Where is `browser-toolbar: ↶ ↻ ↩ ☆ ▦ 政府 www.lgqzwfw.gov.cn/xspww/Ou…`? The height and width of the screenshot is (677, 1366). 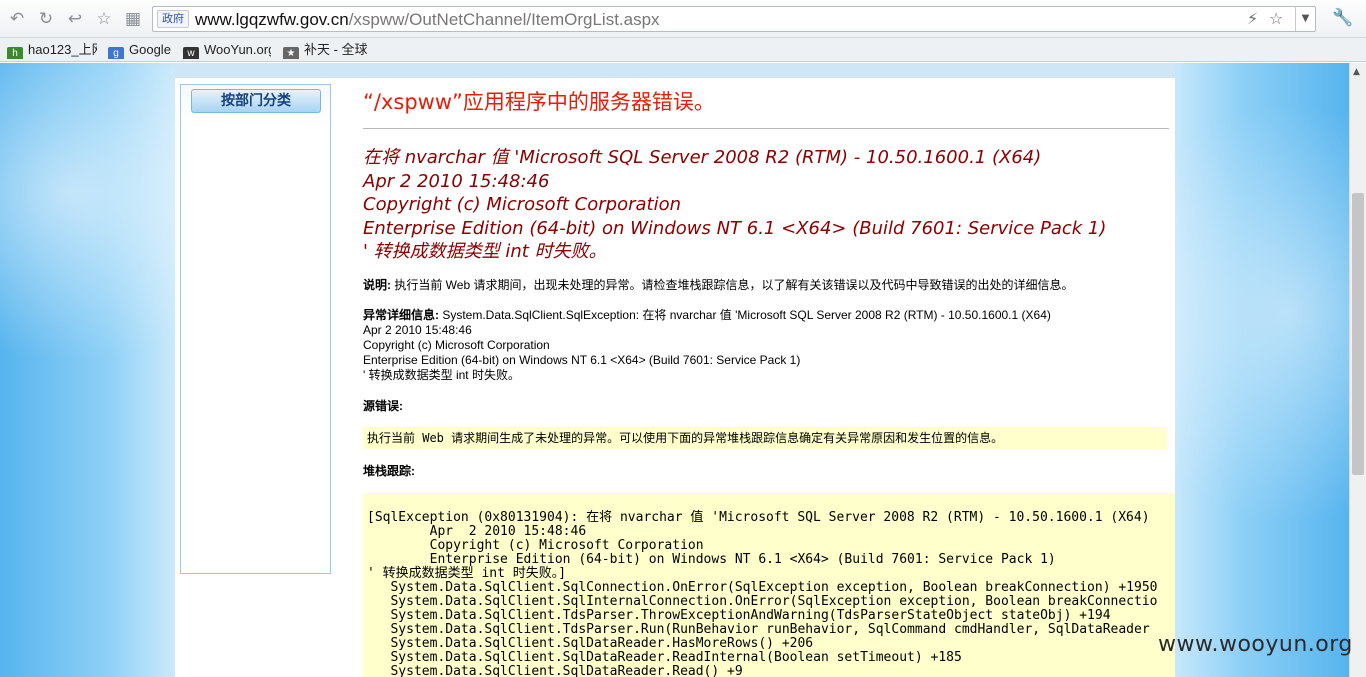
browser-toolbar: ↶ ↻ ↩ ☆ ▦ 政府 www.lgqzwfw.gov.cn/xspww/Ou… is located at coordinates (683, 19).